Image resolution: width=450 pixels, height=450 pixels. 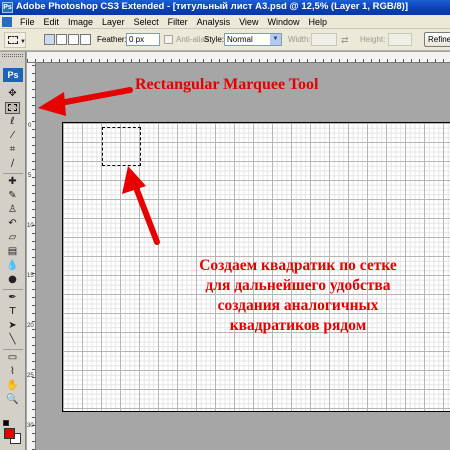 What do you see at coordinates (12, 55) in the screenshot?
I see `toolbox-grip` at bounding box center [12, 55].